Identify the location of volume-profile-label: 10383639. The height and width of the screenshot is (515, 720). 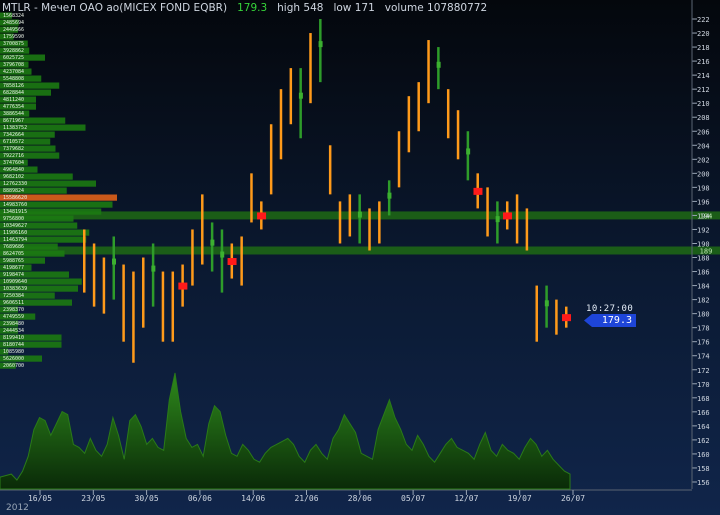
(15, 289).